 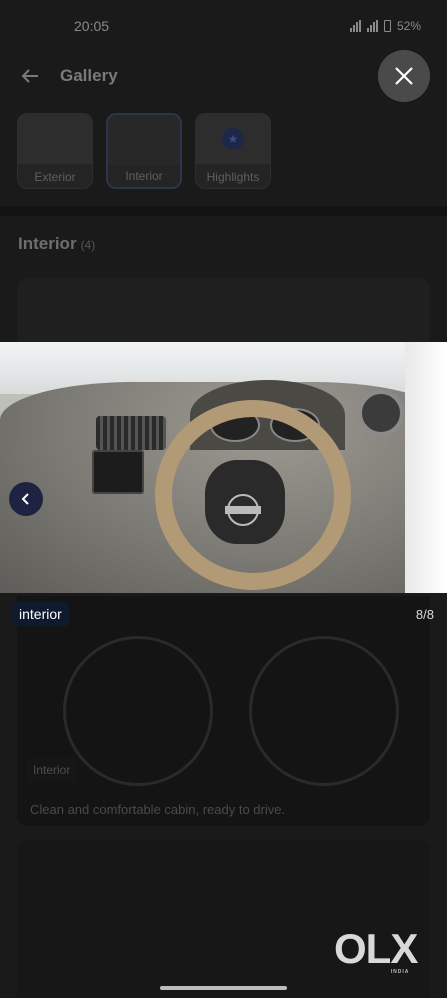 I want to click on door-pillar, so click(x=426, y=467).